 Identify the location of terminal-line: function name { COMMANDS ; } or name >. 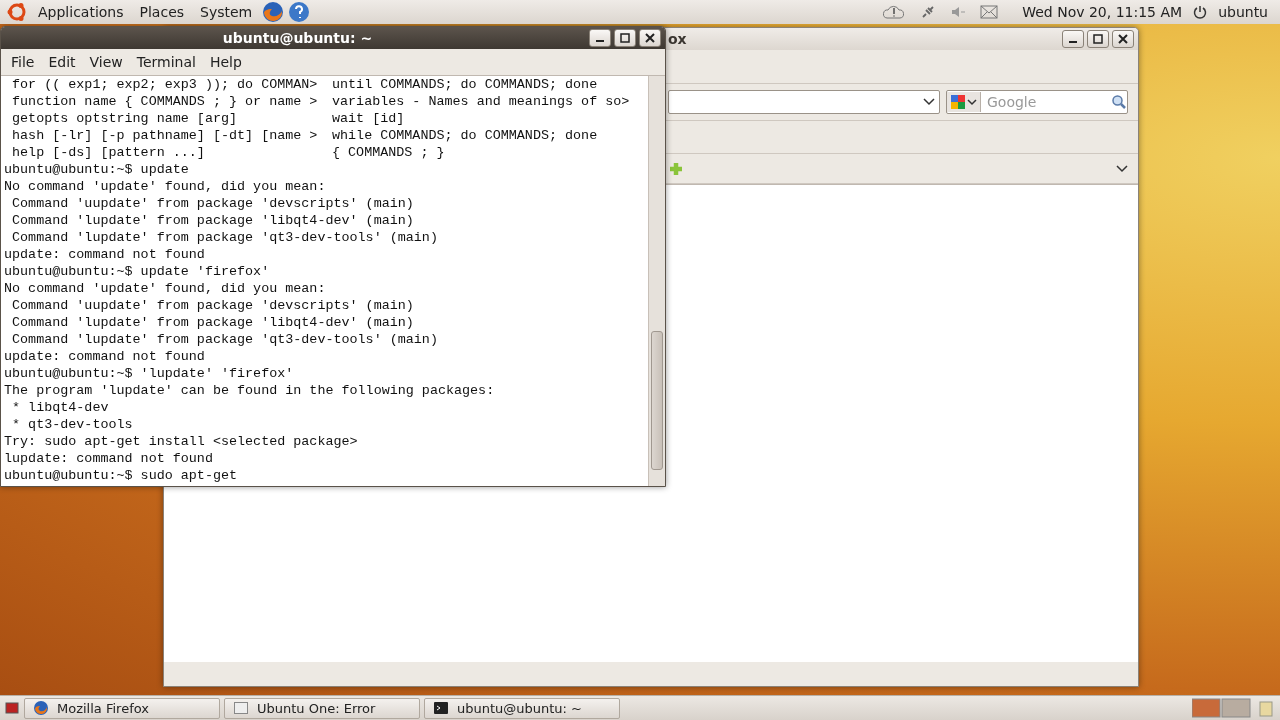
(165, 101).